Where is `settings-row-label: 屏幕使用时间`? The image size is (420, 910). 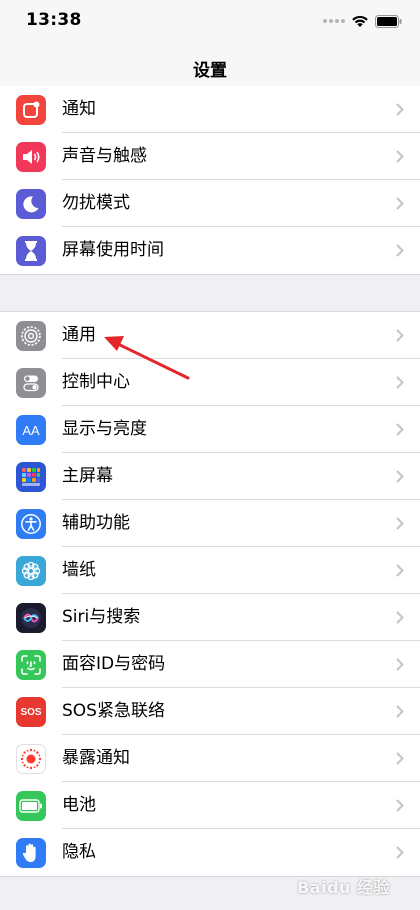 settings-row-label: 屏幕使用时间 is located at coordinates (113, 250).